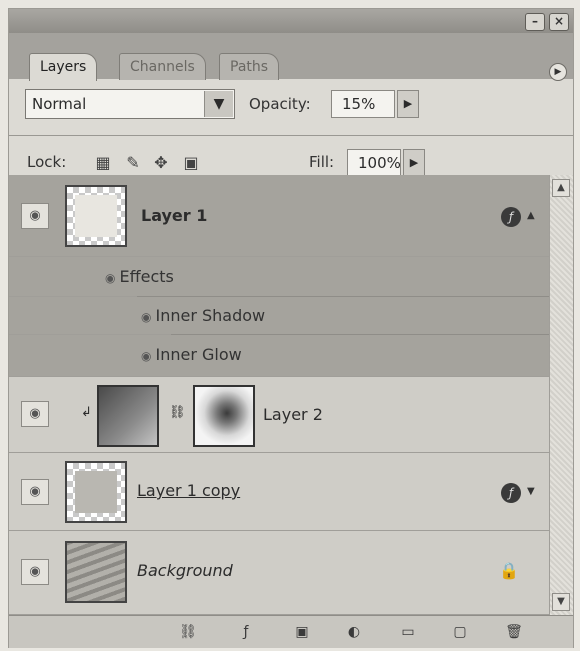 This screenshot has width=580, height=651. Describe the element at coordinates (59, 104) in the screenshot. I see `blend-mode-value: Normal` at that location.